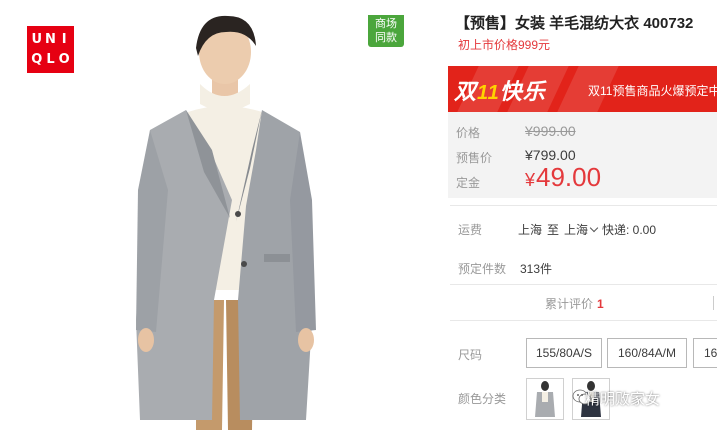 The width and height of the screenshot is (717, 430). Describe the element at coordinates (574, 23) in the screenshot. I see `product-title: 【预售】女装 羊毛混纺大衣 400732` at that location.